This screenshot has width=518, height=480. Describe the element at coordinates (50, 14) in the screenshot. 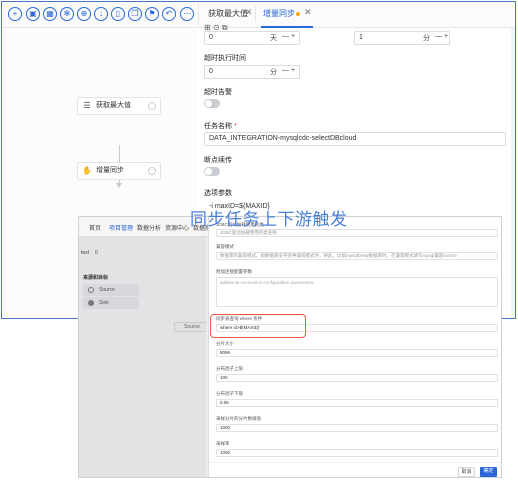

I see `grid-icon: ▦` at that location.